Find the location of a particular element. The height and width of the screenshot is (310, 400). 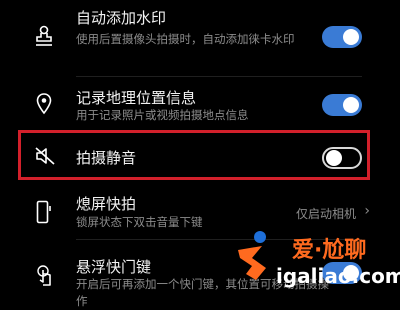

setting-subtitle: 使用后置摄像头拍摄时，自动添加徕卡水印 is located at coordinates (185, 39).